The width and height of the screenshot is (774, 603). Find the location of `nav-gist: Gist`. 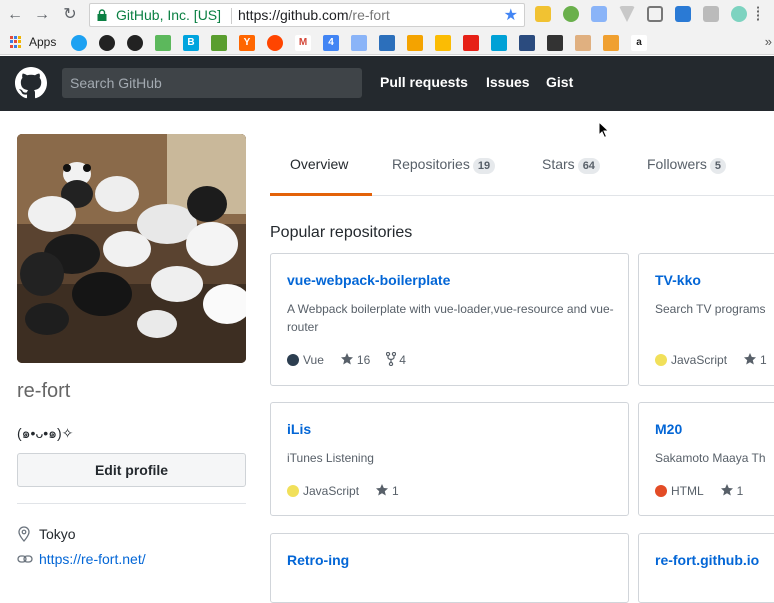

nav-gist: Gist is located at coordinates (559, 82).